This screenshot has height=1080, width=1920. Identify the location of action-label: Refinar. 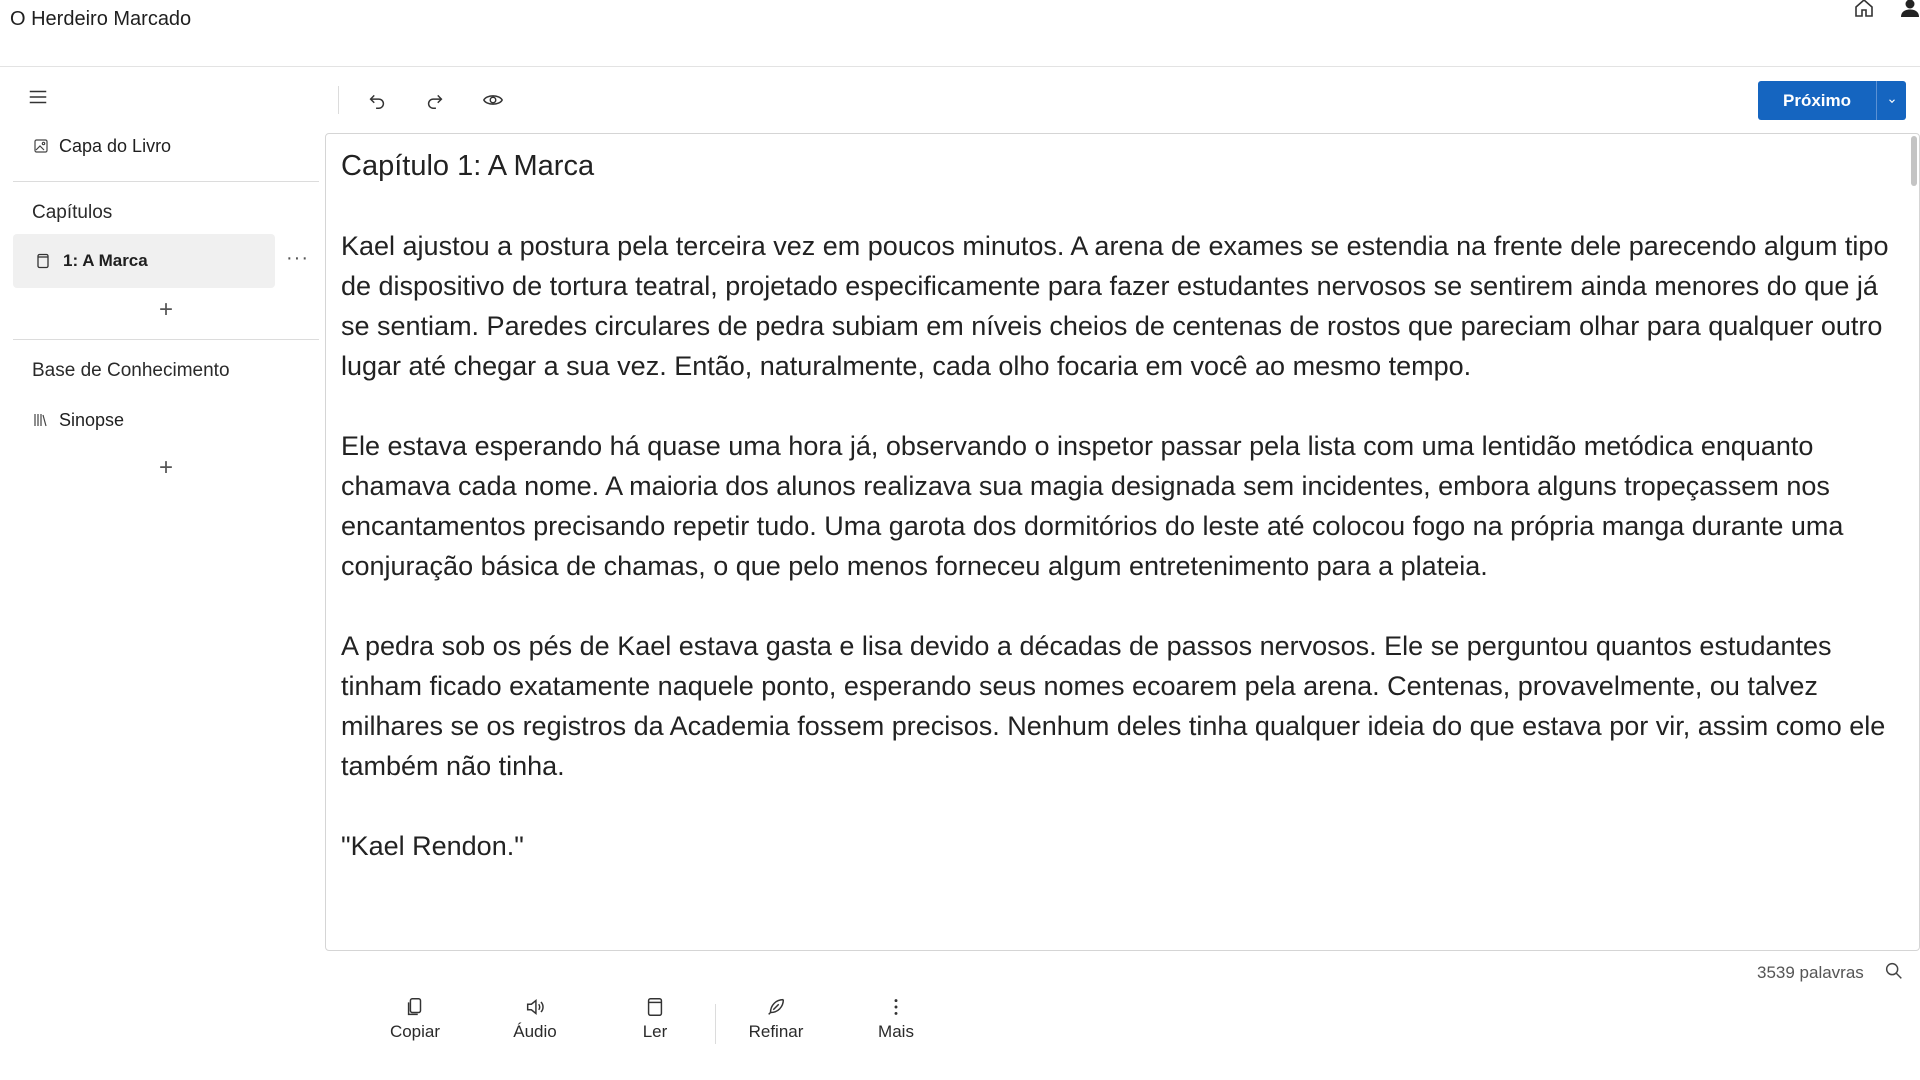
(776, 1031).